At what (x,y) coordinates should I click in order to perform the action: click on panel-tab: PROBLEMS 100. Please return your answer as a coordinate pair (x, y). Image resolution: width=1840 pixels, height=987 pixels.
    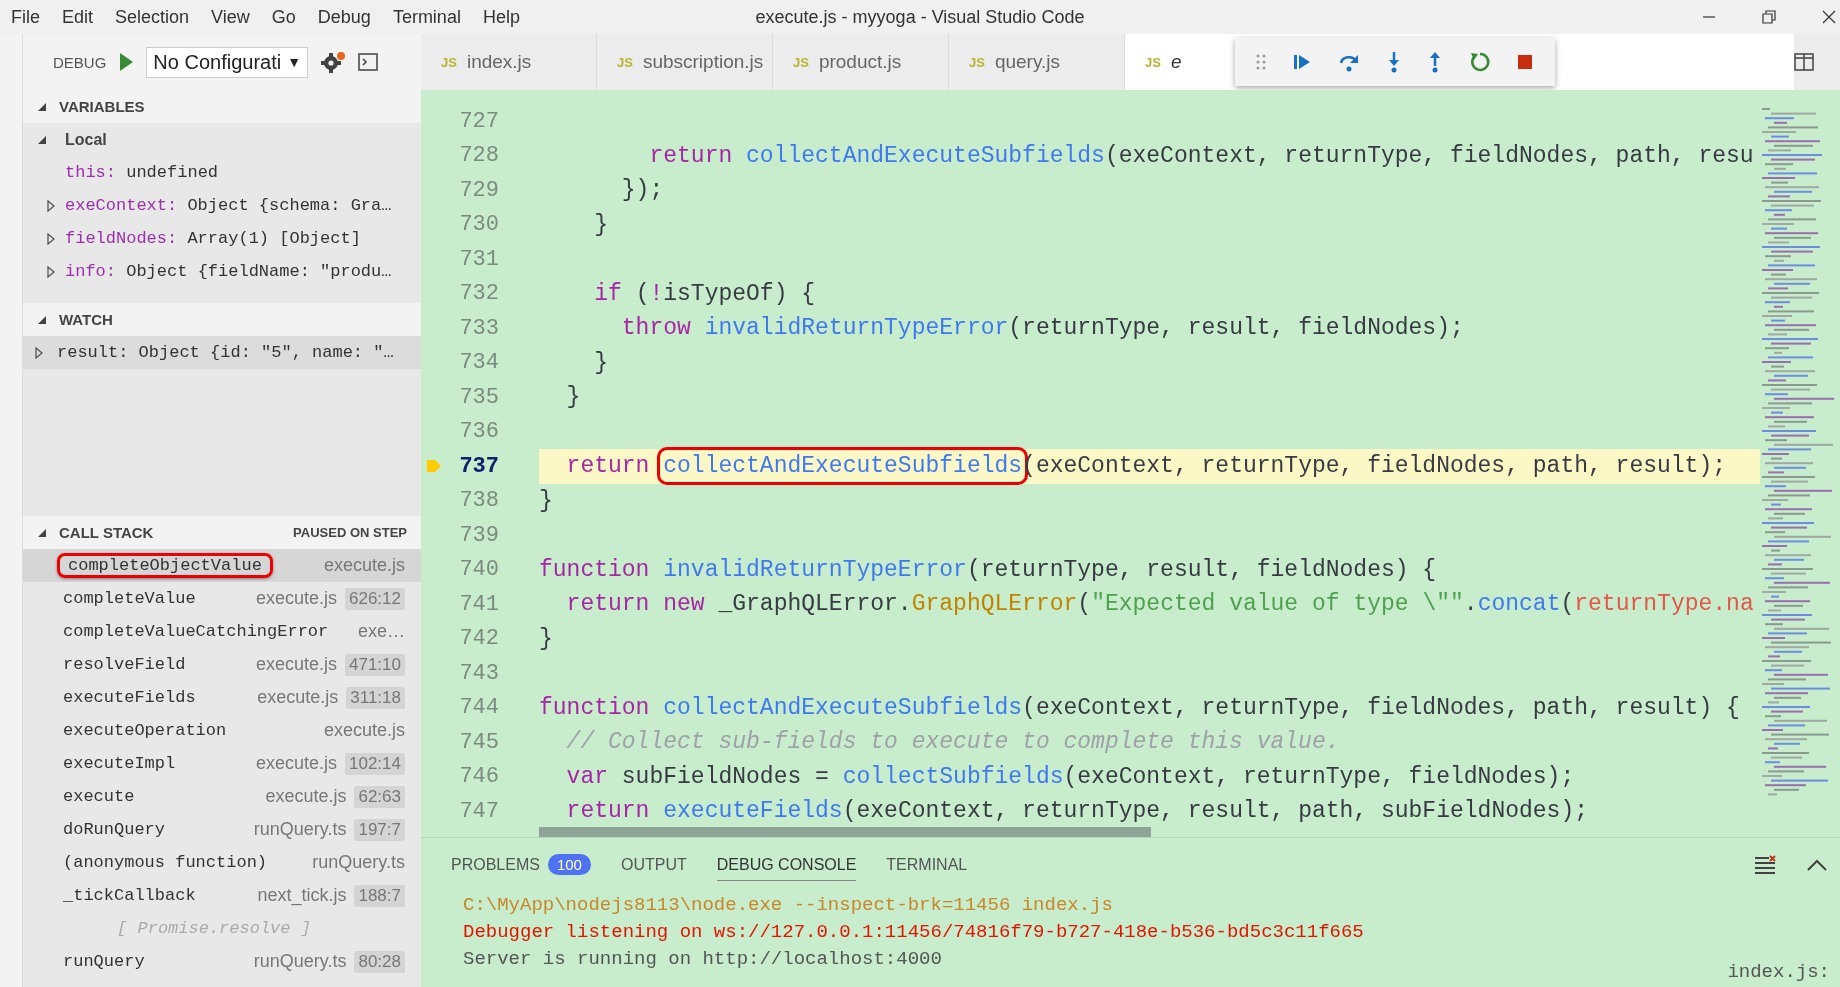
    Looking at the image, I should click on (521, 865).